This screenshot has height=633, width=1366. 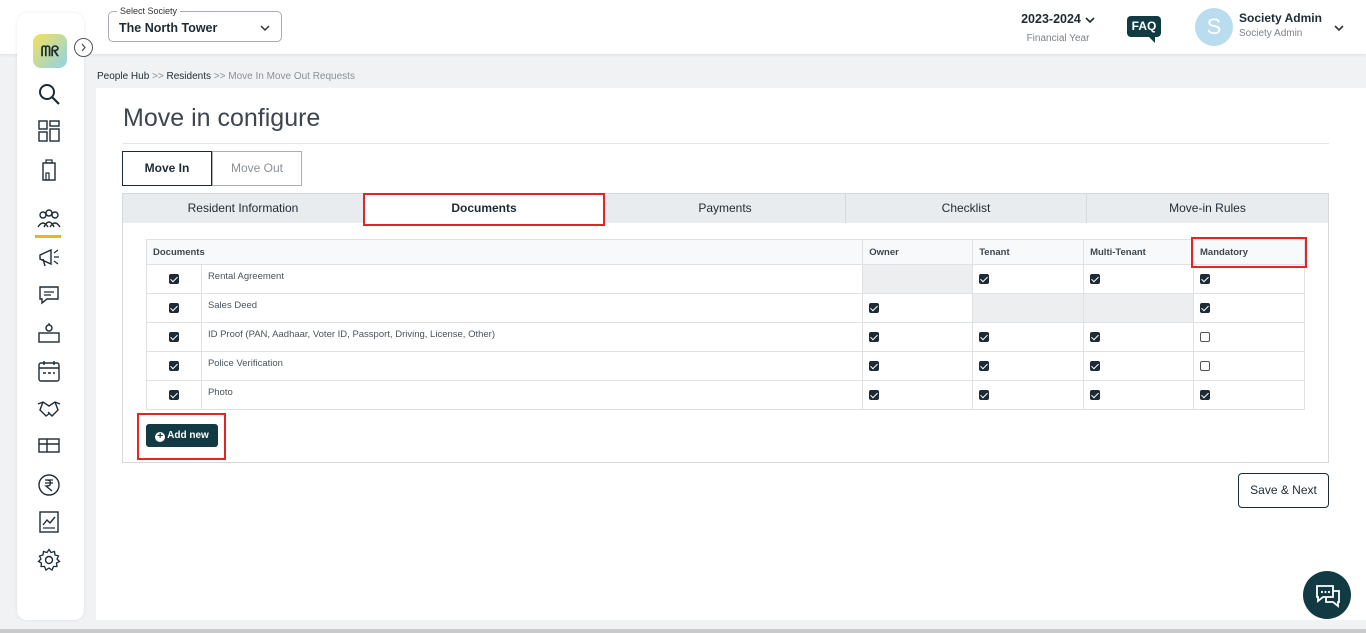 I want to click on chevron-right-icon, so click(x=83, y=47).